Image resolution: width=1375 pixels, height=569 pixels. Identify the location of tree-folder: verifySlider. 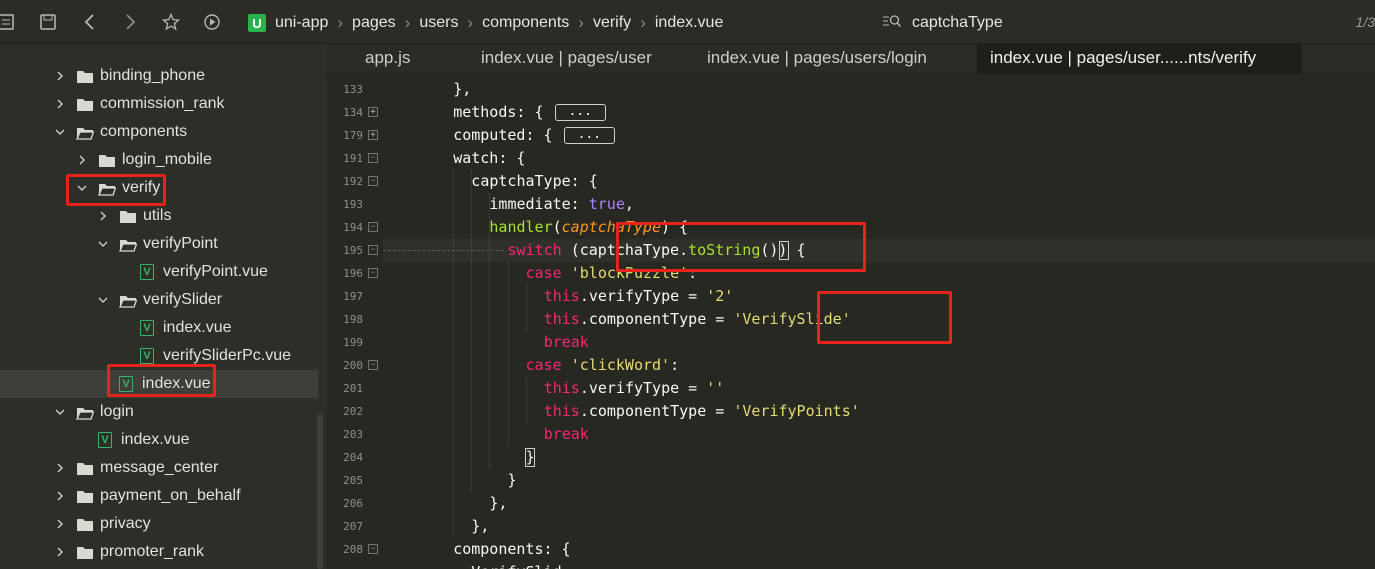
(159, 300).